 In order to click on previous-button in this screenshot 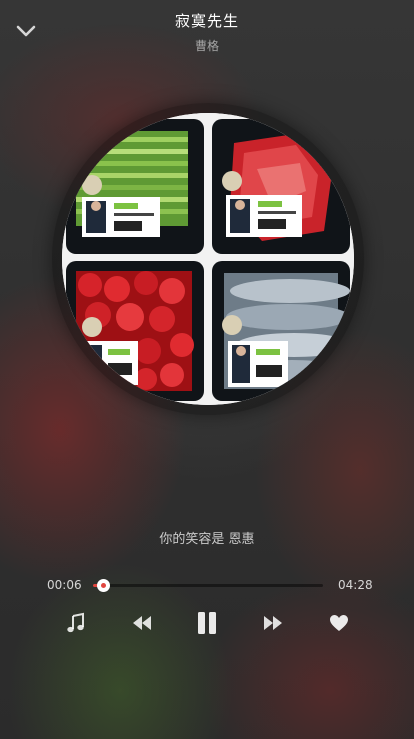, I will do `click(142, 623)`.